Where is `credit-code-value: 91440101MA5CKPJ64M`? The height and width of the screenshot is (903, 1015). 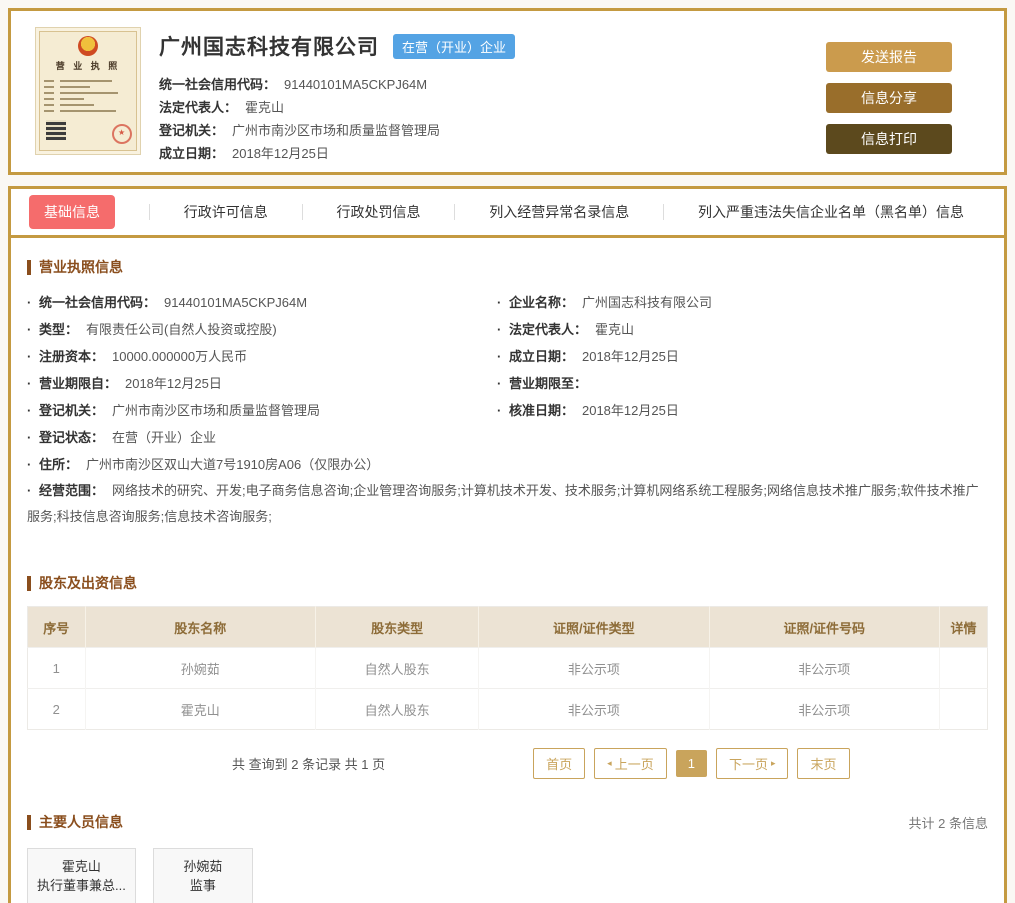
credit-code-value: 91440101MA5CKPJ64M is located at coordinates (356, 84).